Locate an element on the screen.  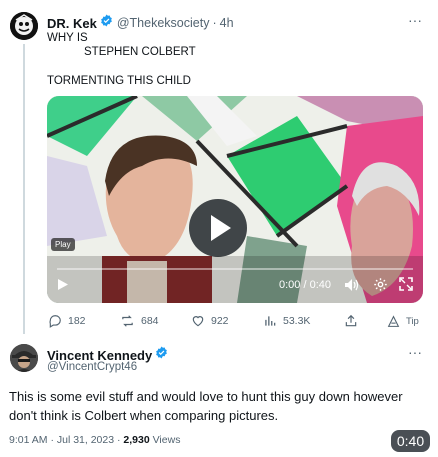
share-icon is located at coordinates (351, 320).